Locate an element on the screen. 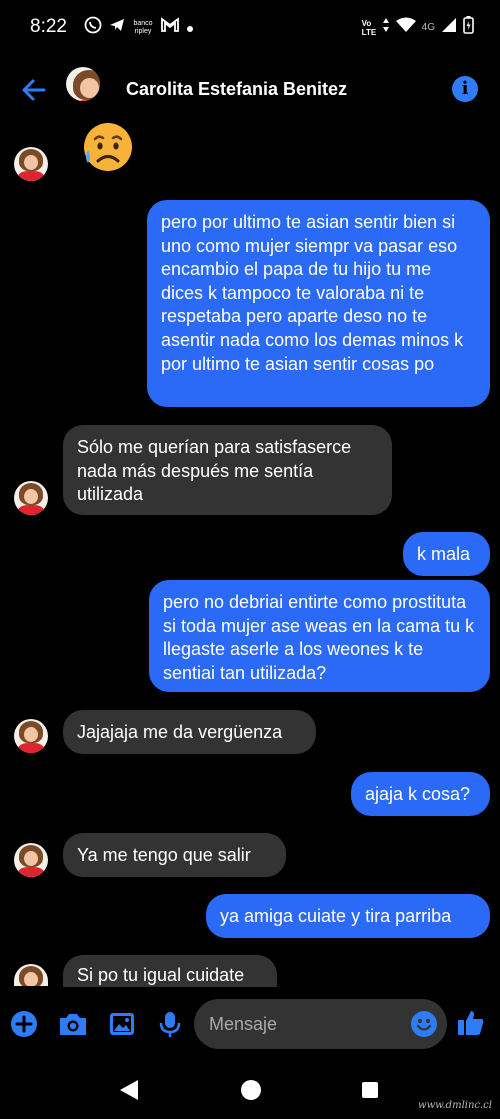 The image size is (500, 1119). nav-back-button is located at coordinates (129, 1092).